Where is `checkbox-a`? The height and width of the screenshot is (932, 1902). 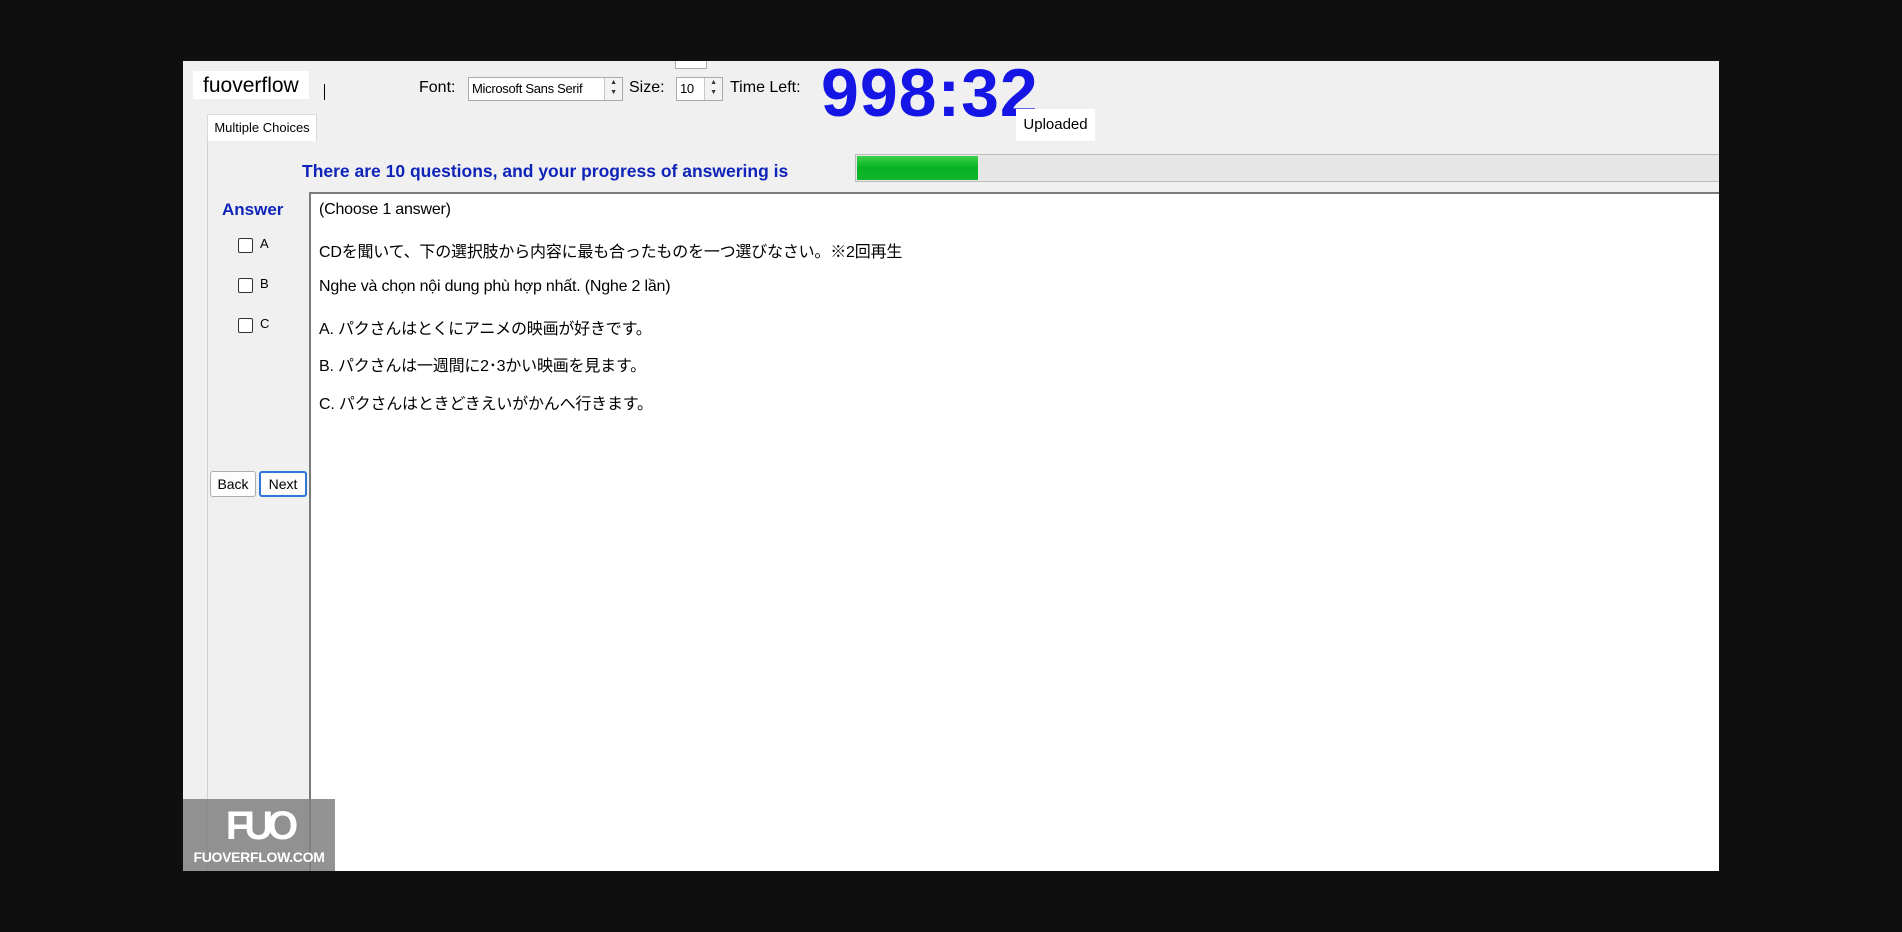 checkbox-a is located at coordinates (245, 245).